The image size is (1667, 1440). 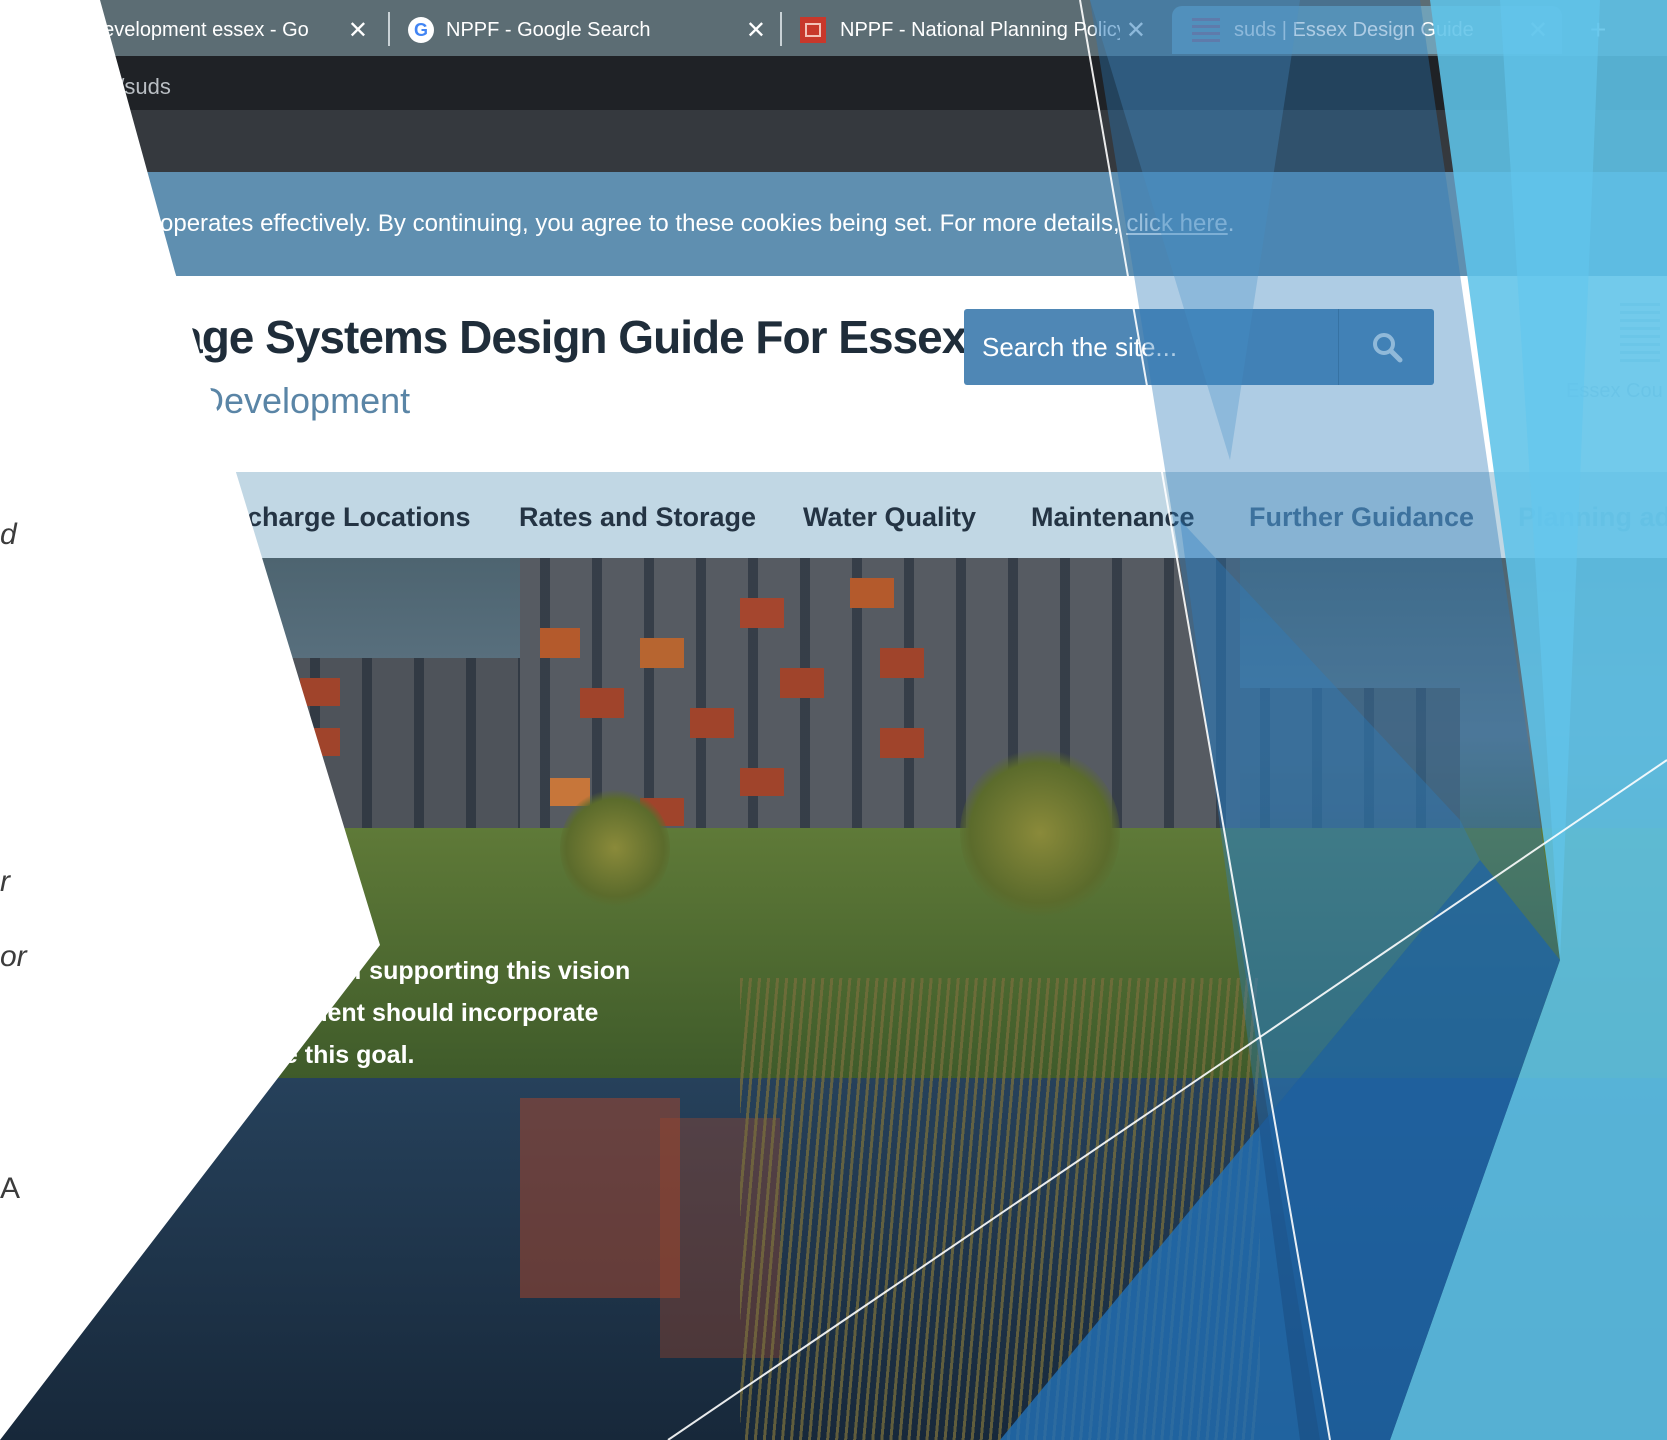 What do you see at coordinates (1000, 1209) in the screenshot?
I see `reeds` at bounding box center [1000, 1209].